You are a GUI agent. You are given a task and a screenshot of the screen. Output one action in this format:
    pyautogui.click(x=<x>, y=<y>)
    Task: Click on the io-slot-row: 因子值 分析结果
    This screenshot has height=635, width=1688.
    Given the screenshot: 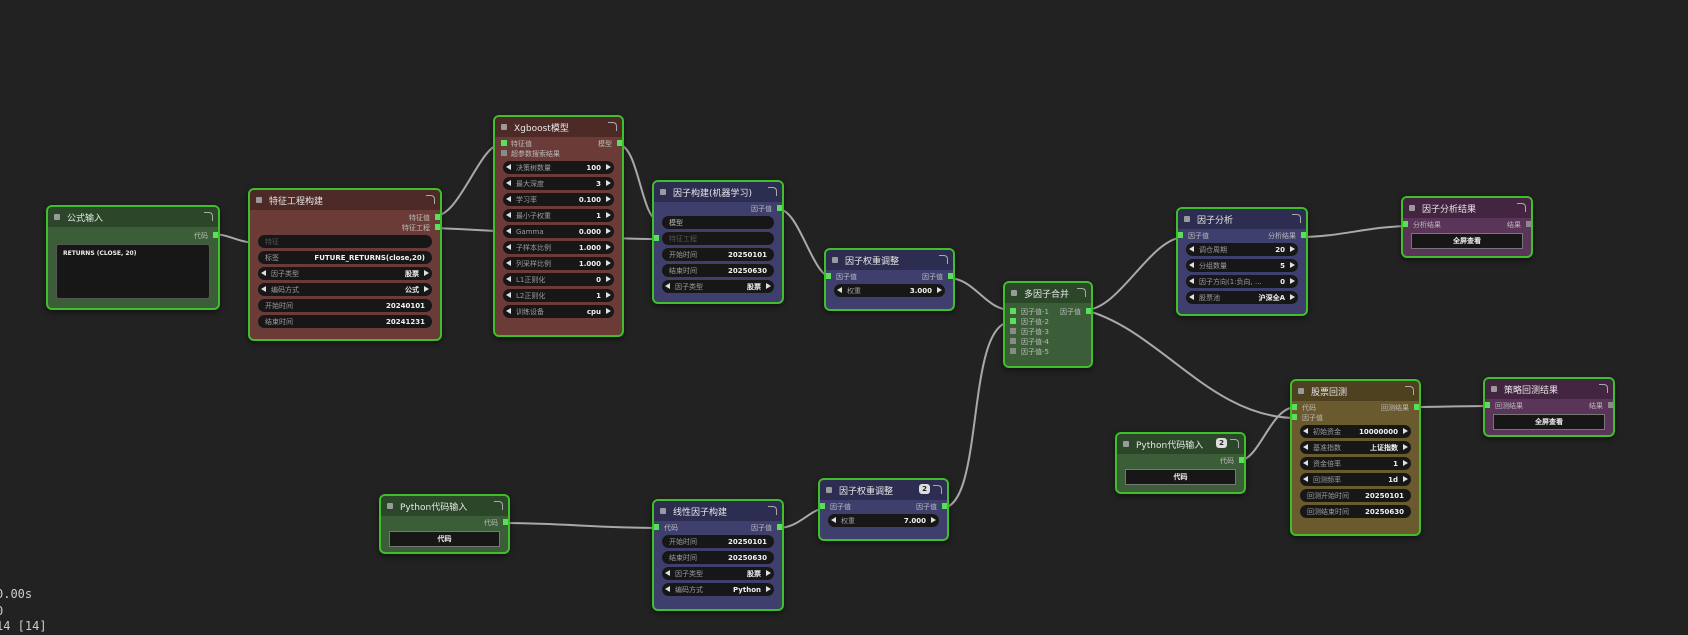 What is the action you would take?
    pyautogui.click(x=1242, y=235)
    